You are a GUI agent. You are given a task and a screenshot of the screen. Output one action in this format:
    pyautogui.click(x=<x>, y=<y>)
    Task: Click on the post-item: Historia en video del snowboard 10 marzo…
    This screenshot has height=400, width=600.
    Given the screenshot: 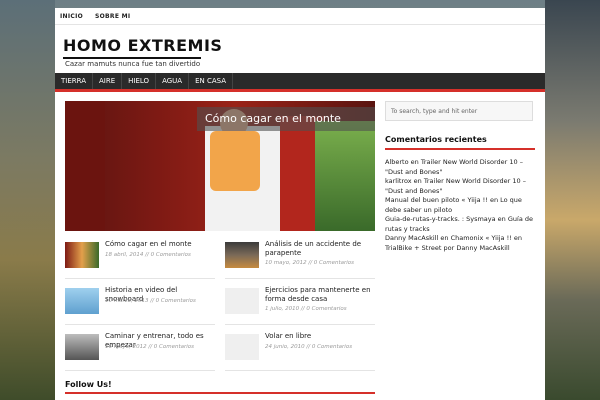 What is the action you would take?
    pyautogui.click(x=140, y=301)
    